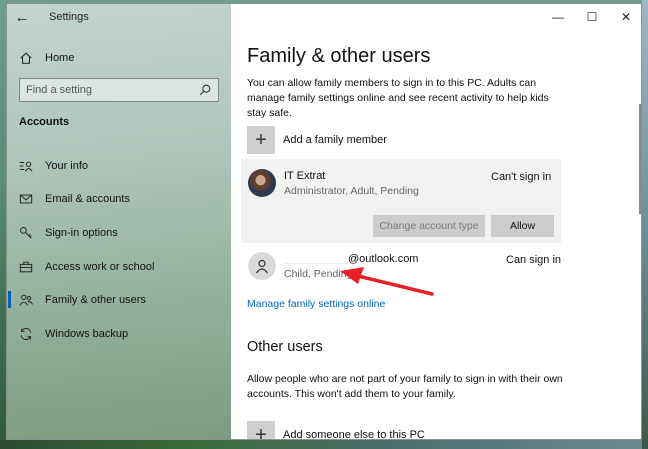 The width and height of the screenshot is (648, 449). I want to click on sidebar-item-email-accounts: Email & accounts, so click(119, 200).